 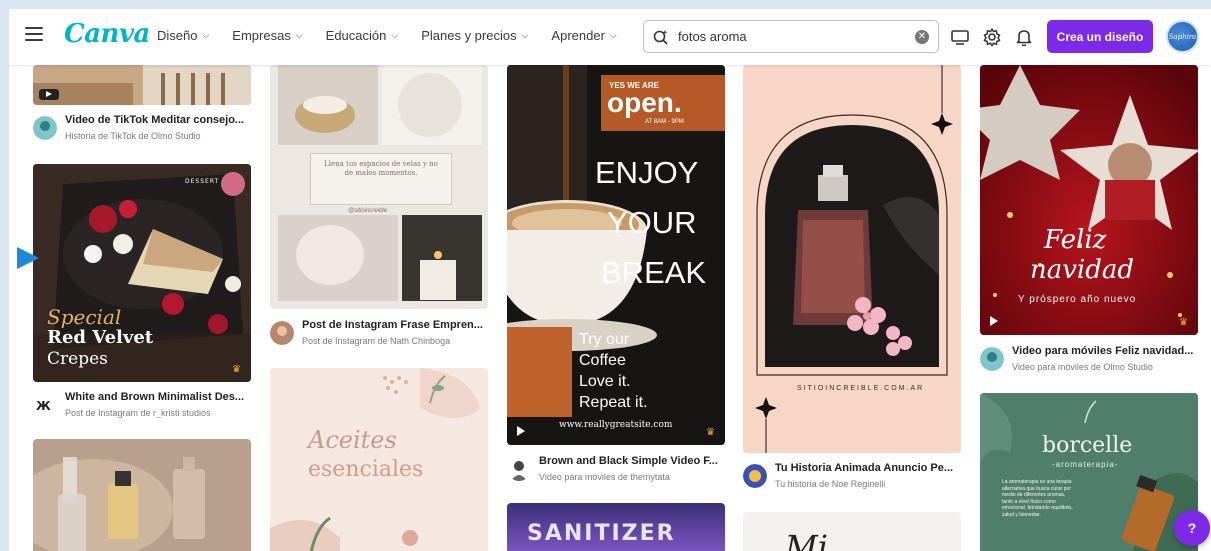 I want to click on nav-label: Empresas, so click(x=261, y=35).